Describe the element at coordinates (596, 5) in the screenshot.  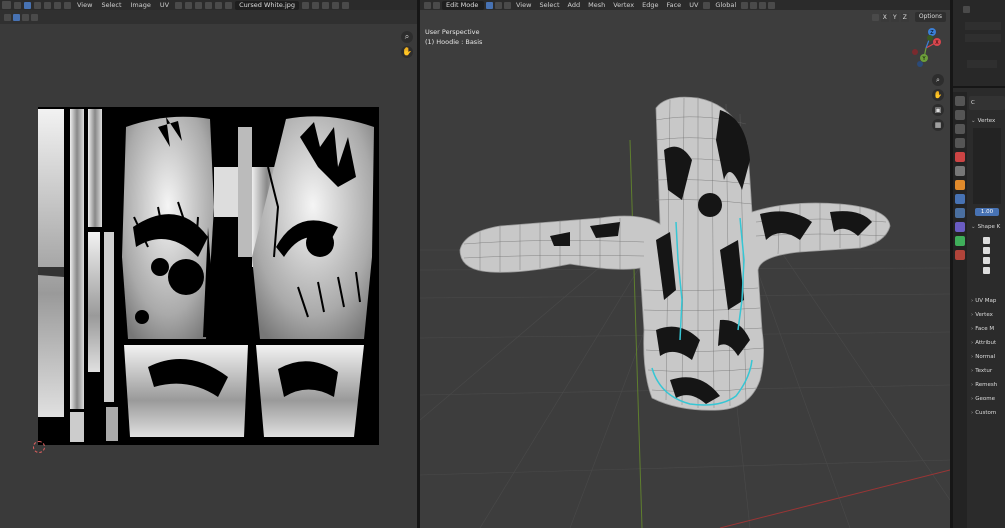
I see `menu-mesh: Mesh` at that location.